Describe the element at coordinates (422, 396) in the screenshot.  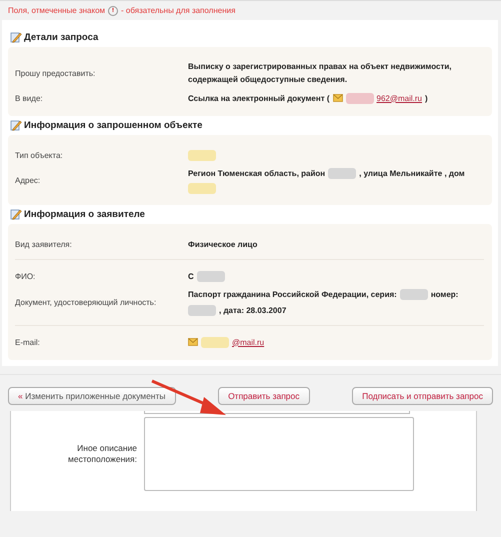
I see `action-button: Подписать и отправить запрос` at that location.